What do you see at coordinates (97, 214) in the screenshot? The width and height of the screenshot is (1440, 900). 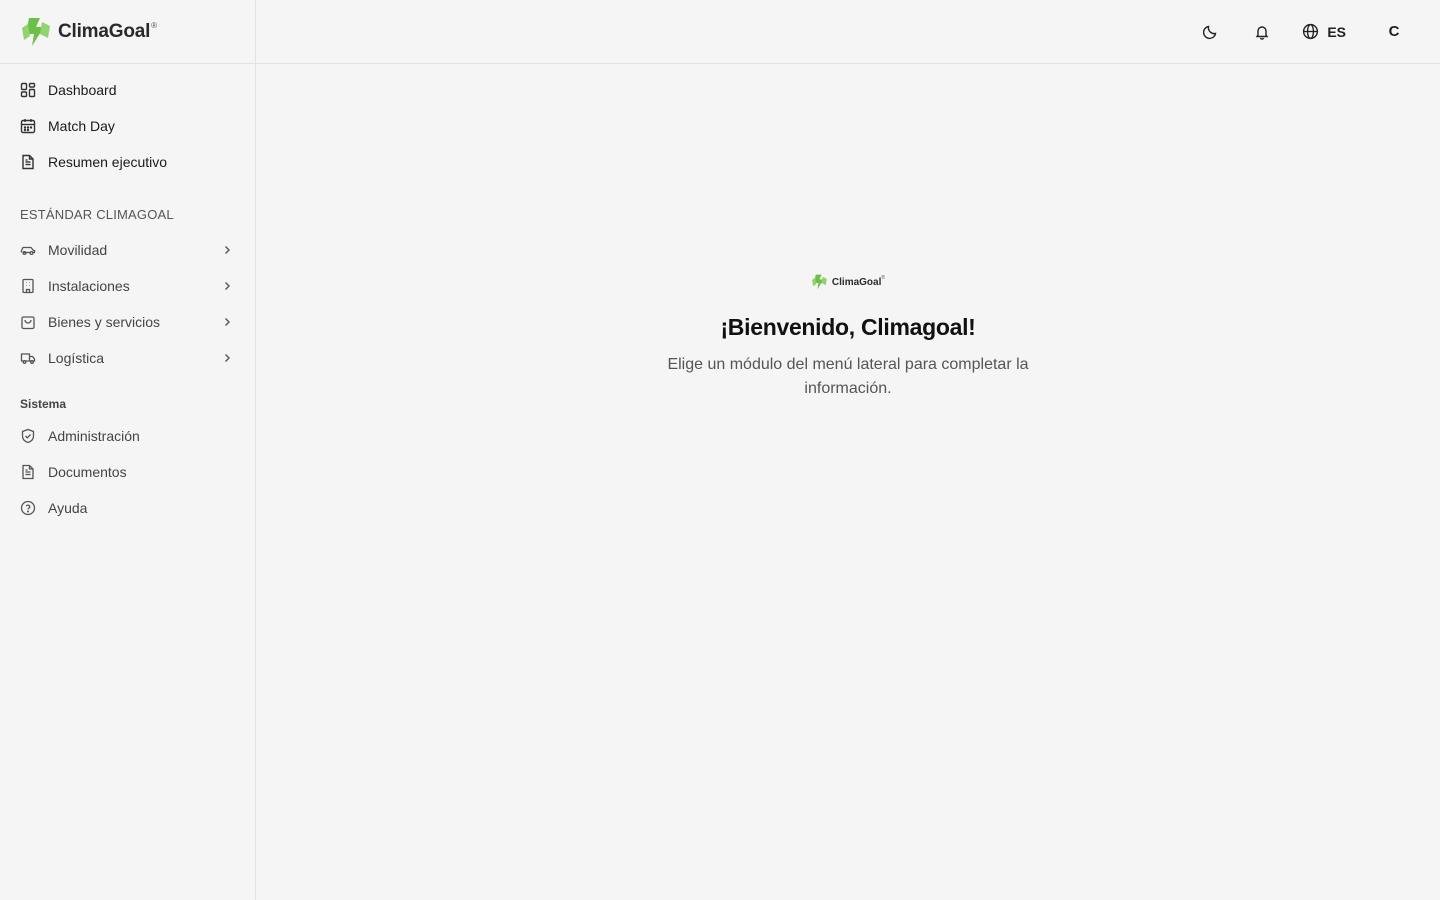 I see `section-title-standard: ESTÁNDAR CLIMAGOAL` at bounding box center [97, 214].